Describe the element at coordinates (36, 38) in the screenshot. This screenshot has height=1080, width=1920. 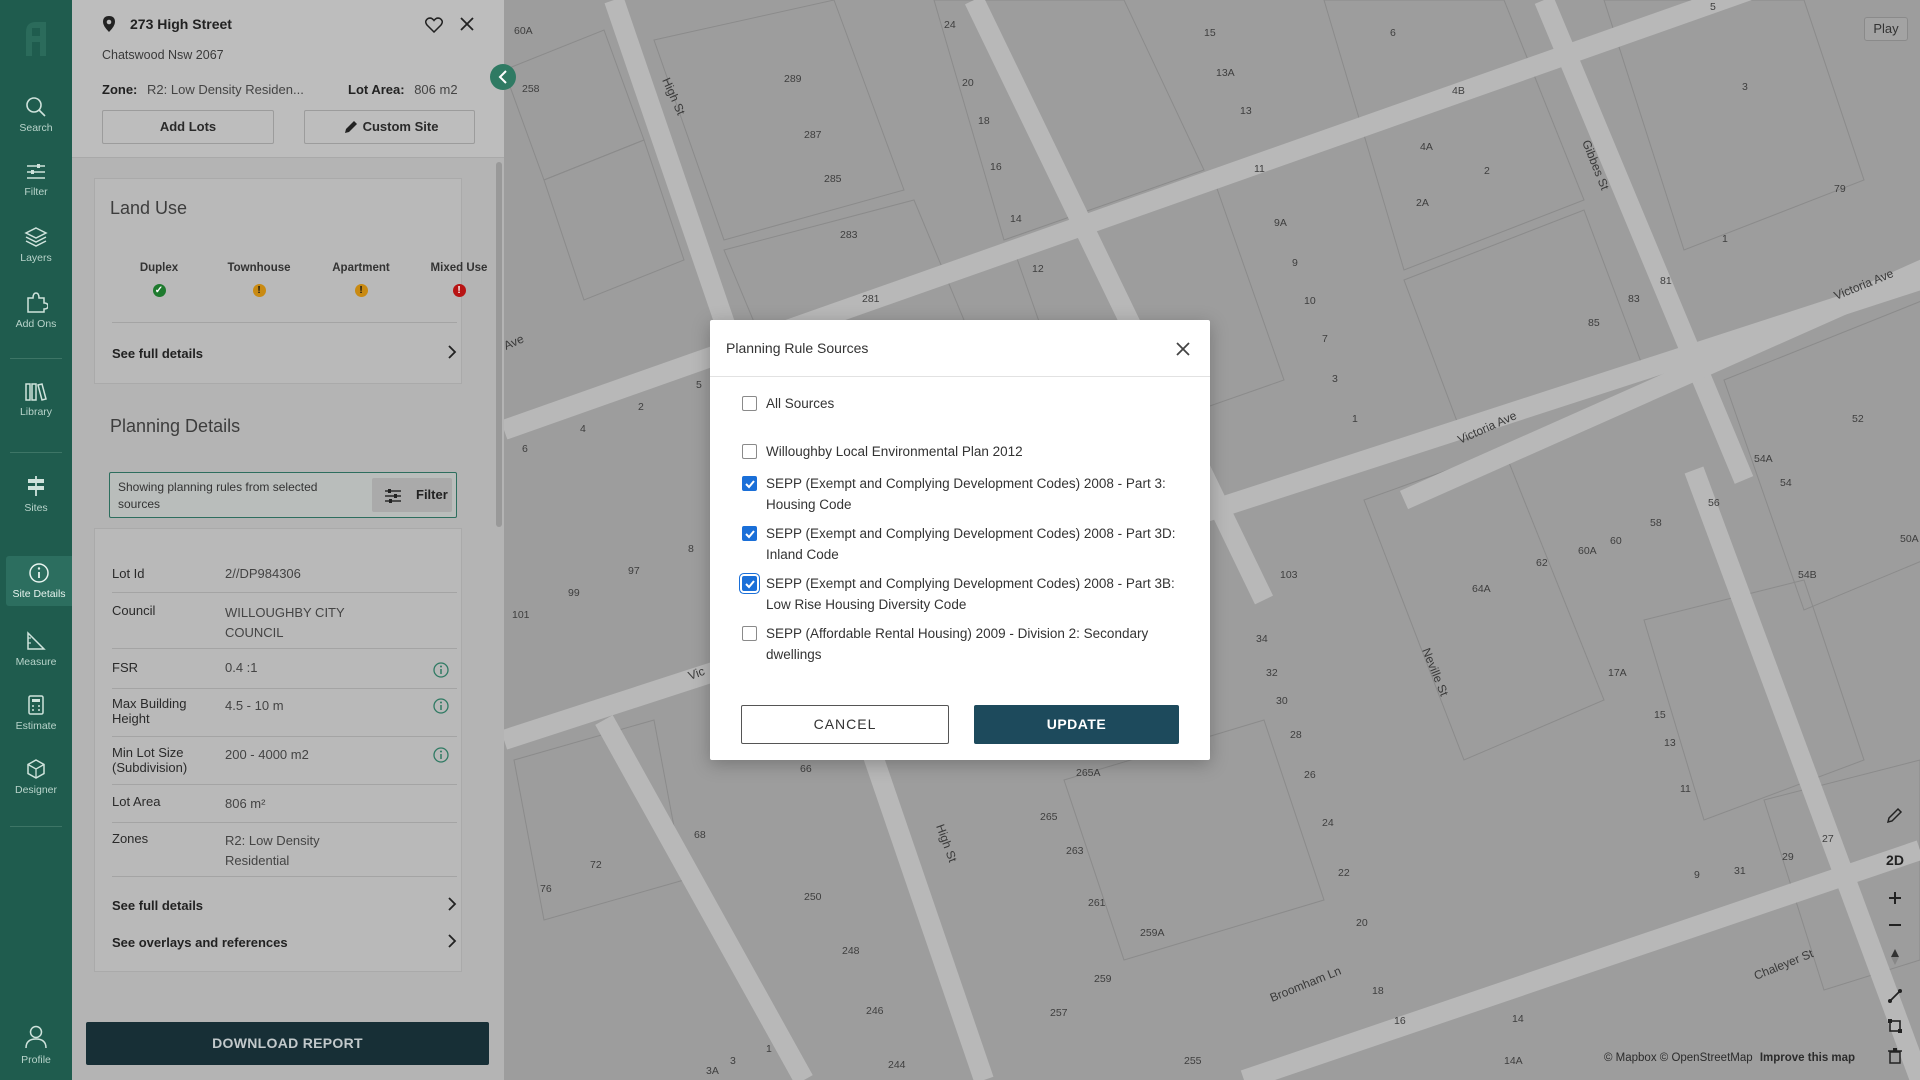
I see `app-logo-icon` at that location.